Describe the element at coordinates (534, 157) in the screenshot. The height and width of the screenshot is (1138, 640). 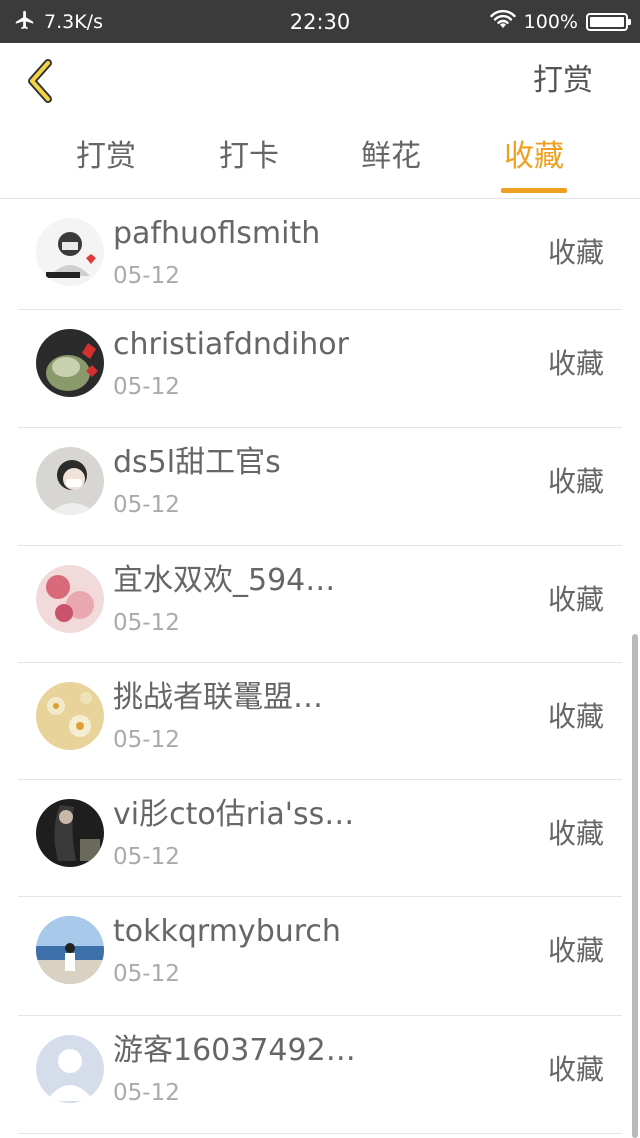
I see `tab-favorites: 收藏` at that location.